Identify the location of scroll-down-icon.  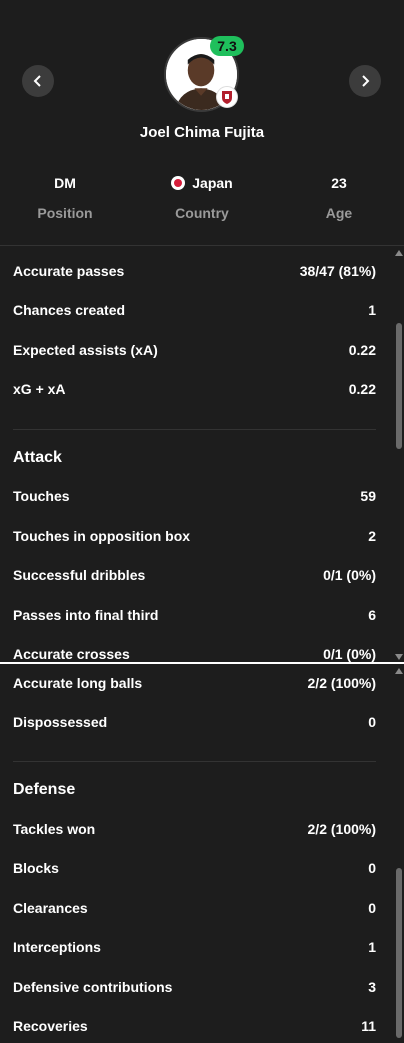
(399, 657).